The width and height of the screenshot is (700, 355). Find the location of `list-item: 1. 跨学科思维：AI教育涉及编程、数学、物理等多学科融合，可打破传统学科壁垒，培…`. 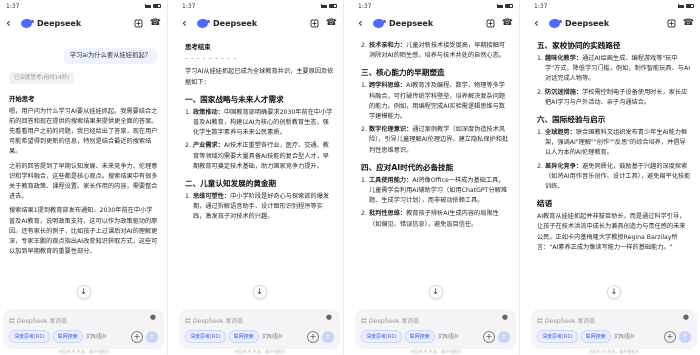

list-item: 1. 跨学科思维：AI教育涉及编程、数学、物理等多学科融合，可打破传统学科壁垒，培… is located at coordinates (433, 101).